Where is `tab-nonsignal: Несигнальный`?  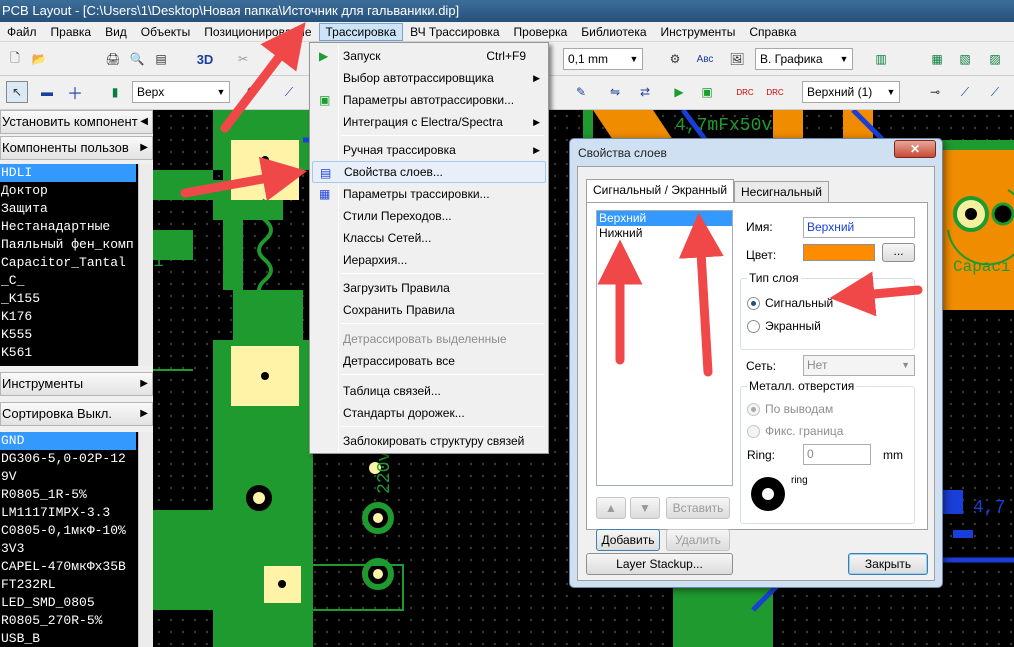 tab-nonsignal: Несигнальный is located at coordinates (781, 191).